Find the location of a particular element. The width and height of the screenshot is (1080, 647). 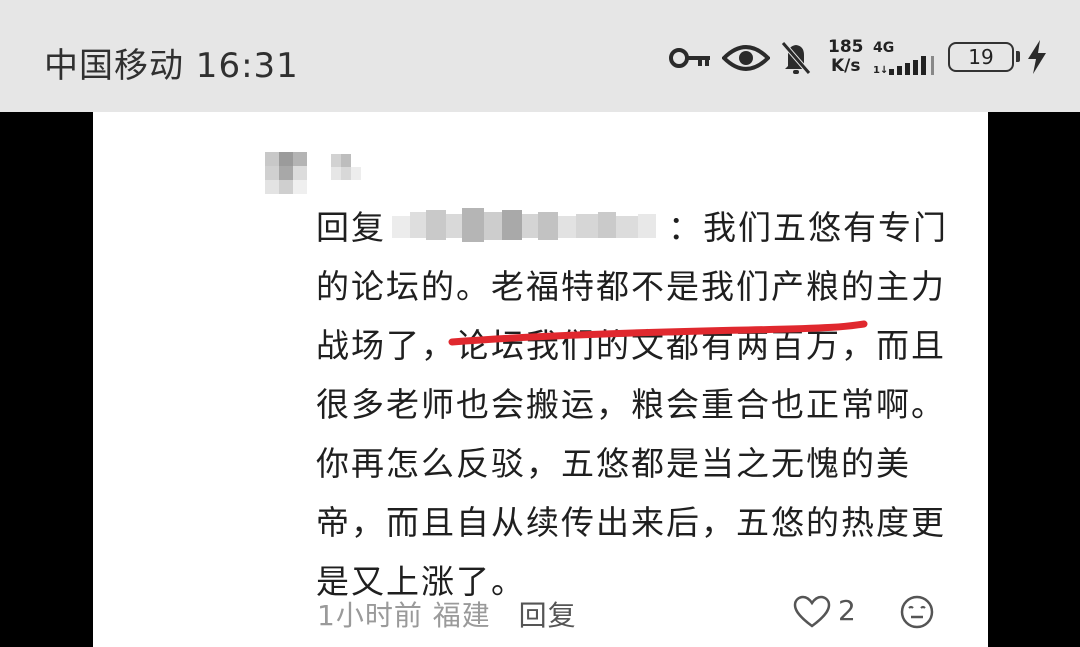

battery-icon: 19 is located at coordinates (981, 57).